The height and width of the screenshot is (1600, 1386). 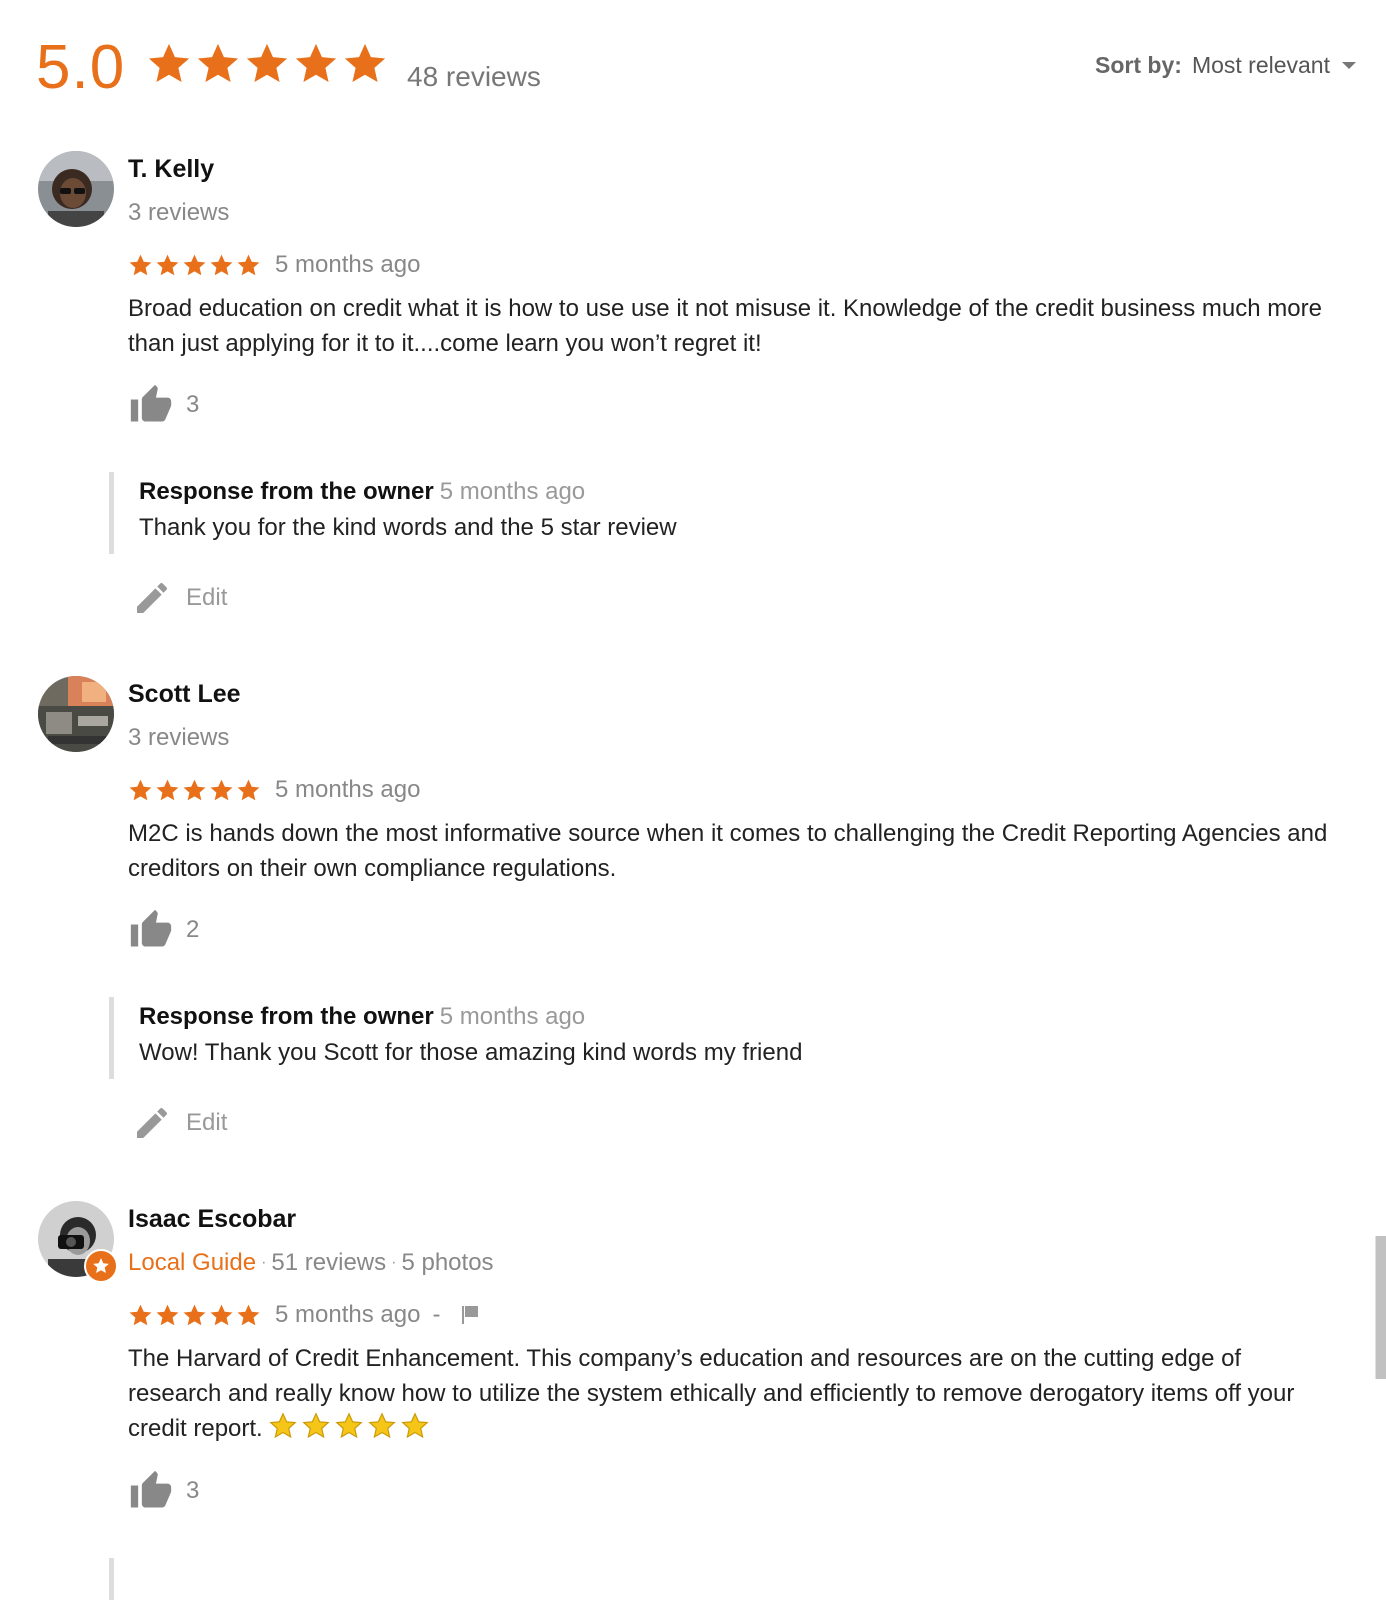 I want to click on rating-summary: 5.0 48 reviews Sort by: Most relevant, so click(x=711, y=73).